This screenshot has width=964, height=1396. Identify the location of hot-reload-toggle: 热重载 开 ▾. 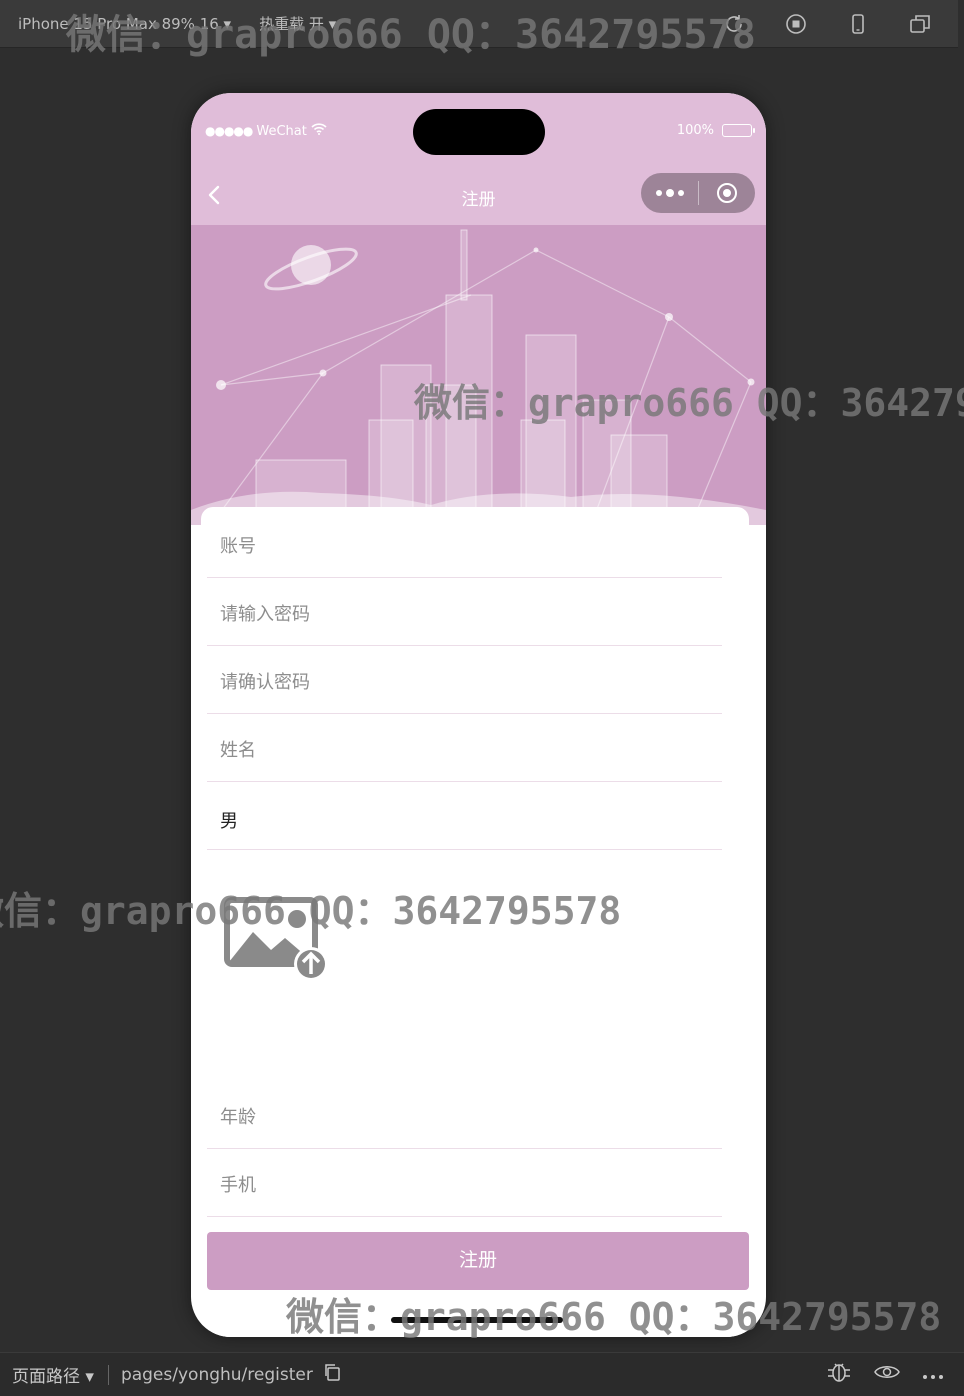
(297, 23).